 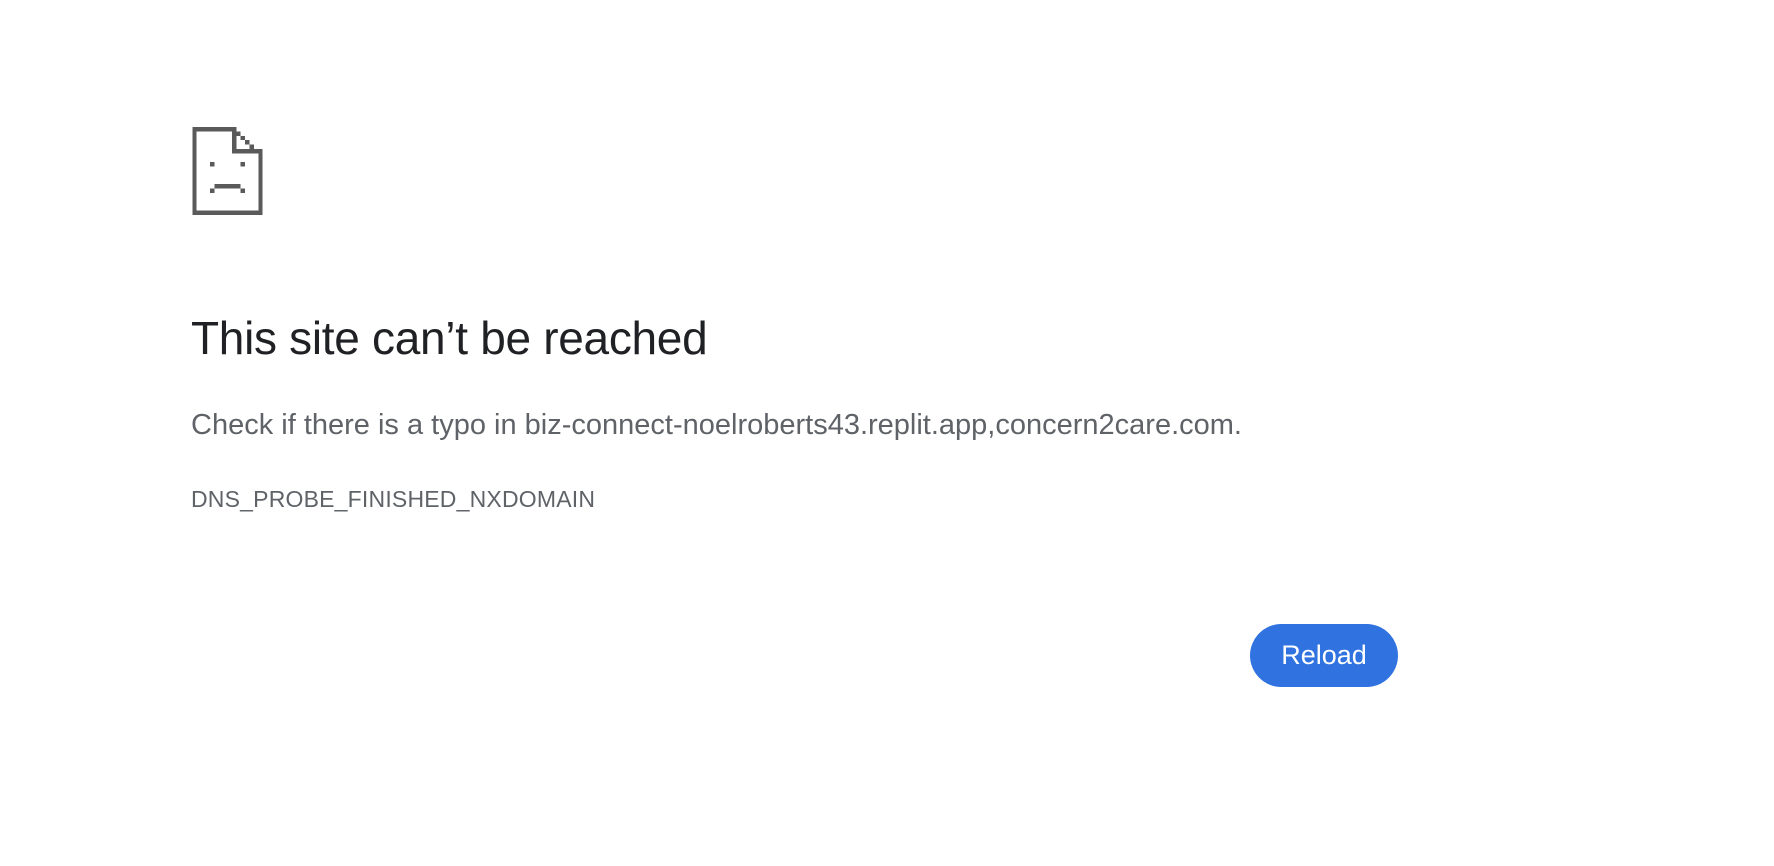 What do you see at coordinates (1324, 655) in the screenshot?
I see `reload-button: Reload` at bounding box center [1324, 655].